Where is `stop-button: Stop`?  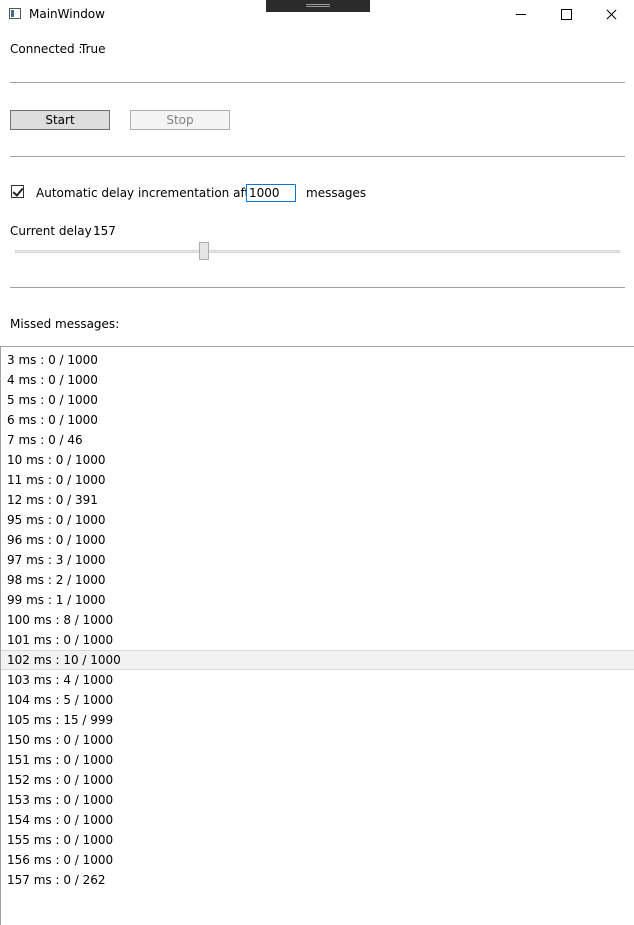
stop-button: Stop is located at coordinates (180, 120).